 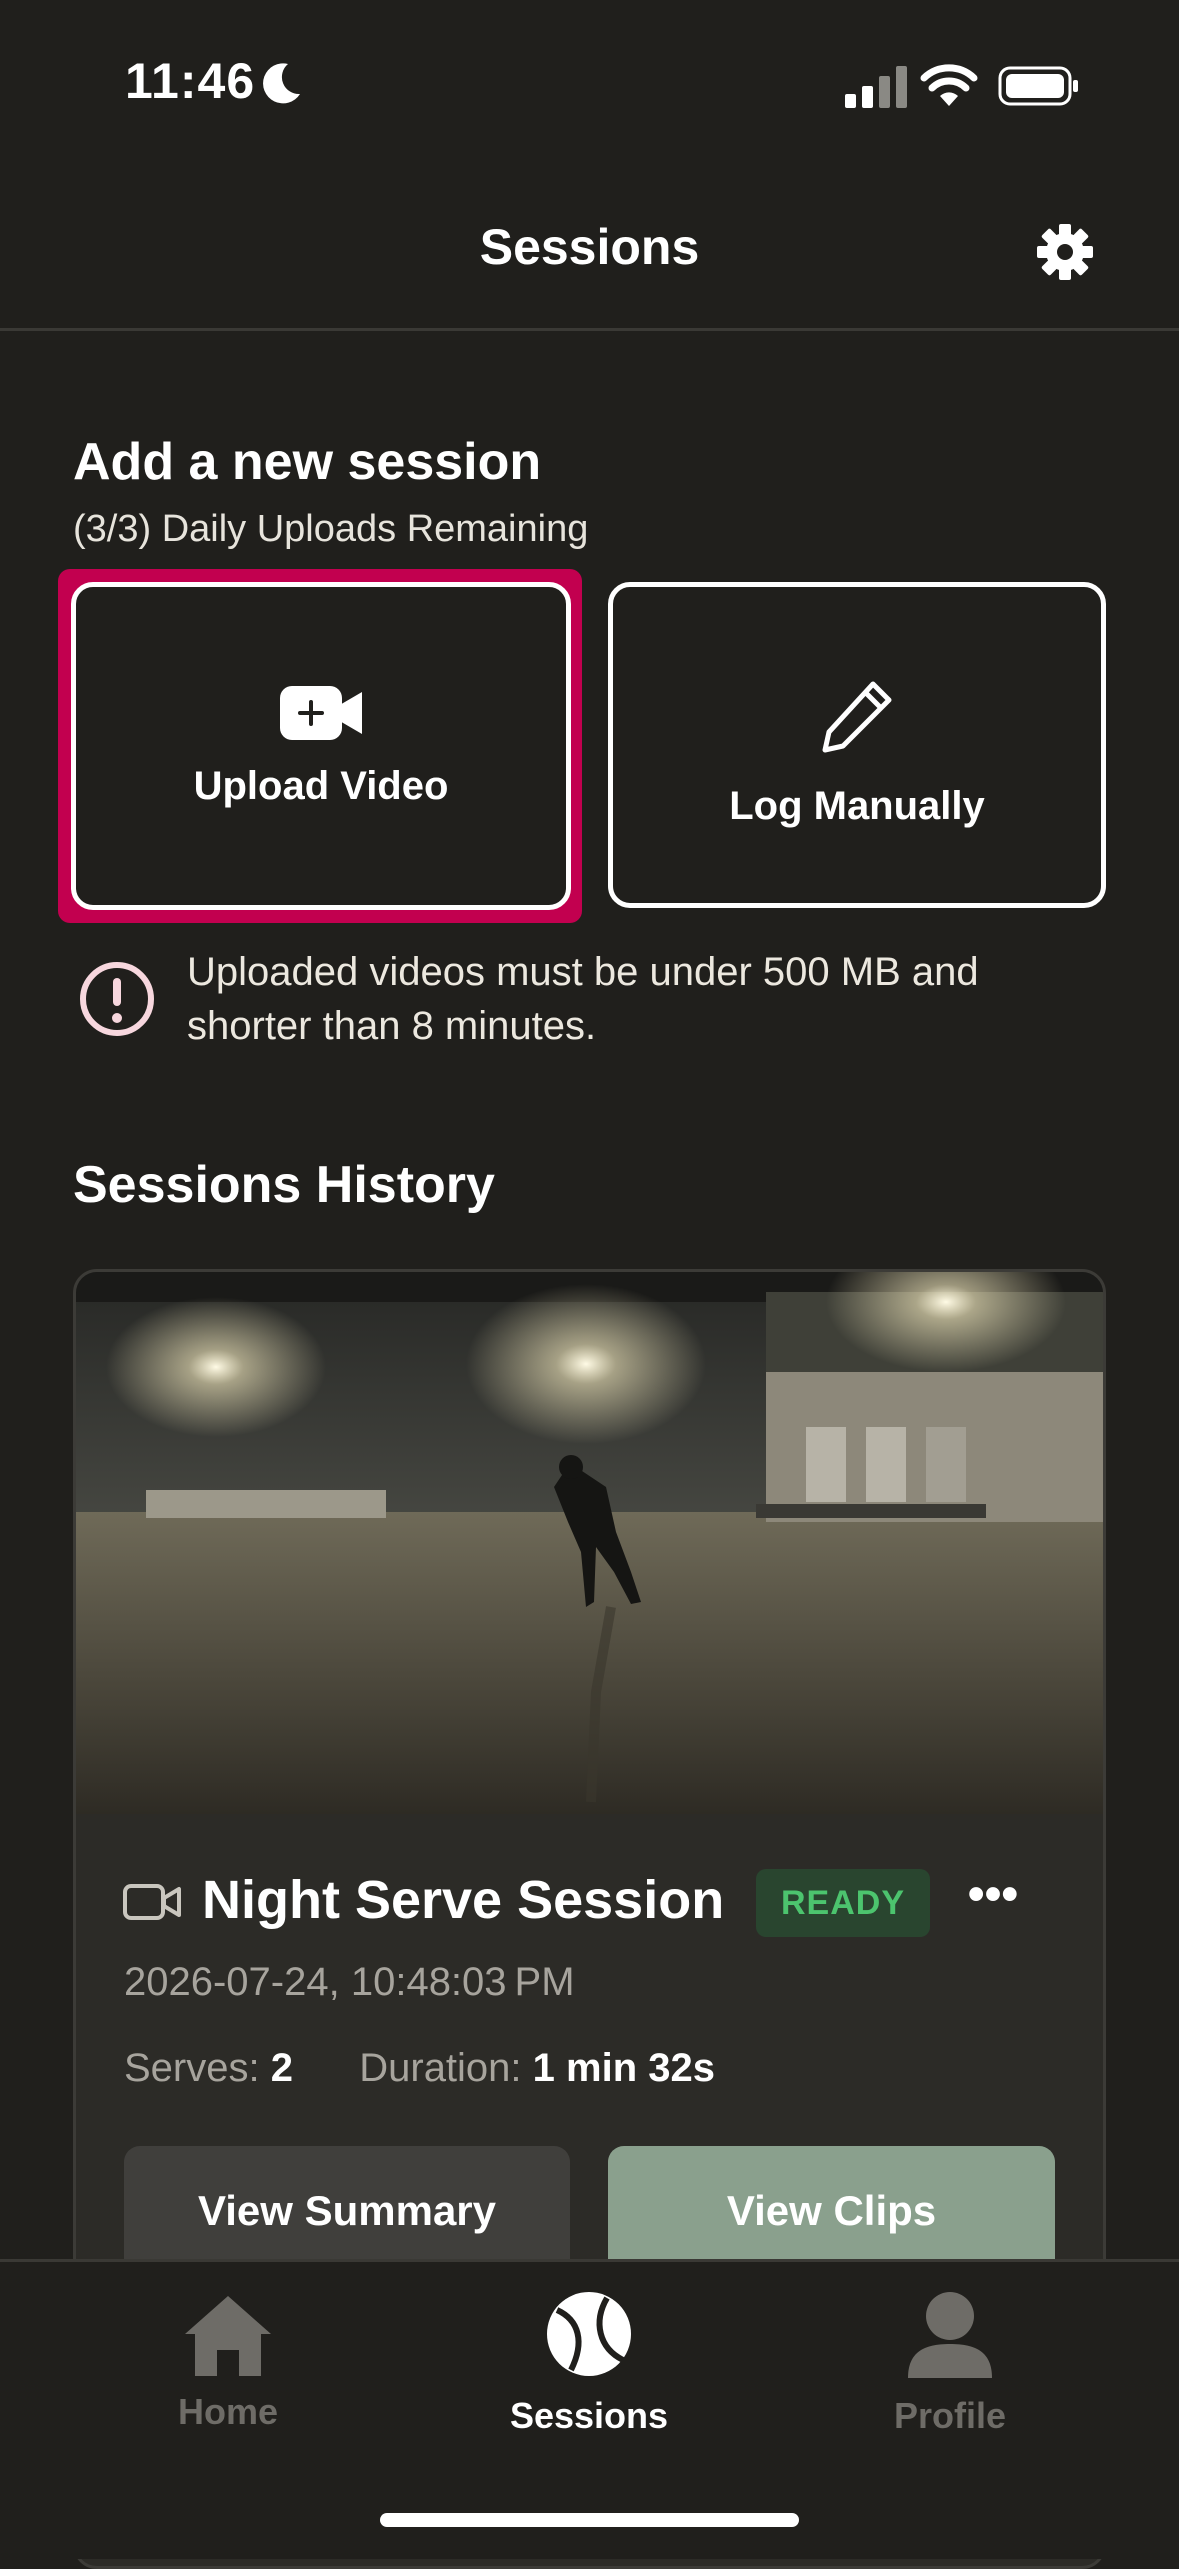 I want to click on tennis-ball-icon, so click(x=589, y=2334).